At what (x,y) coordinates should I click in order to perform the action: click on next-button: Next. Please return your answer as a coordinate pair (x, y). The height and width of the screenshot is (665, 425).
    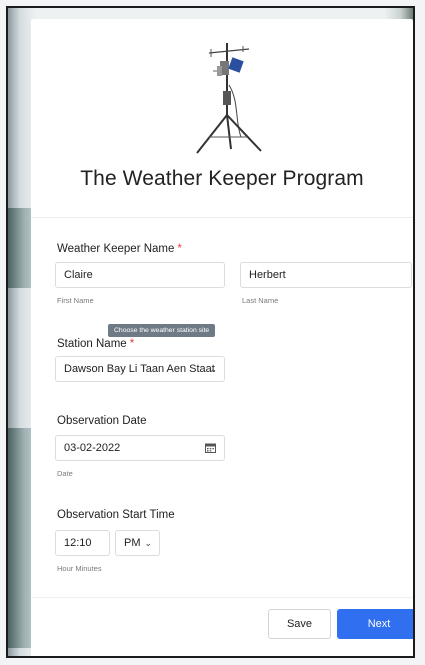
    Looking at the image, I should click on (375, 624).